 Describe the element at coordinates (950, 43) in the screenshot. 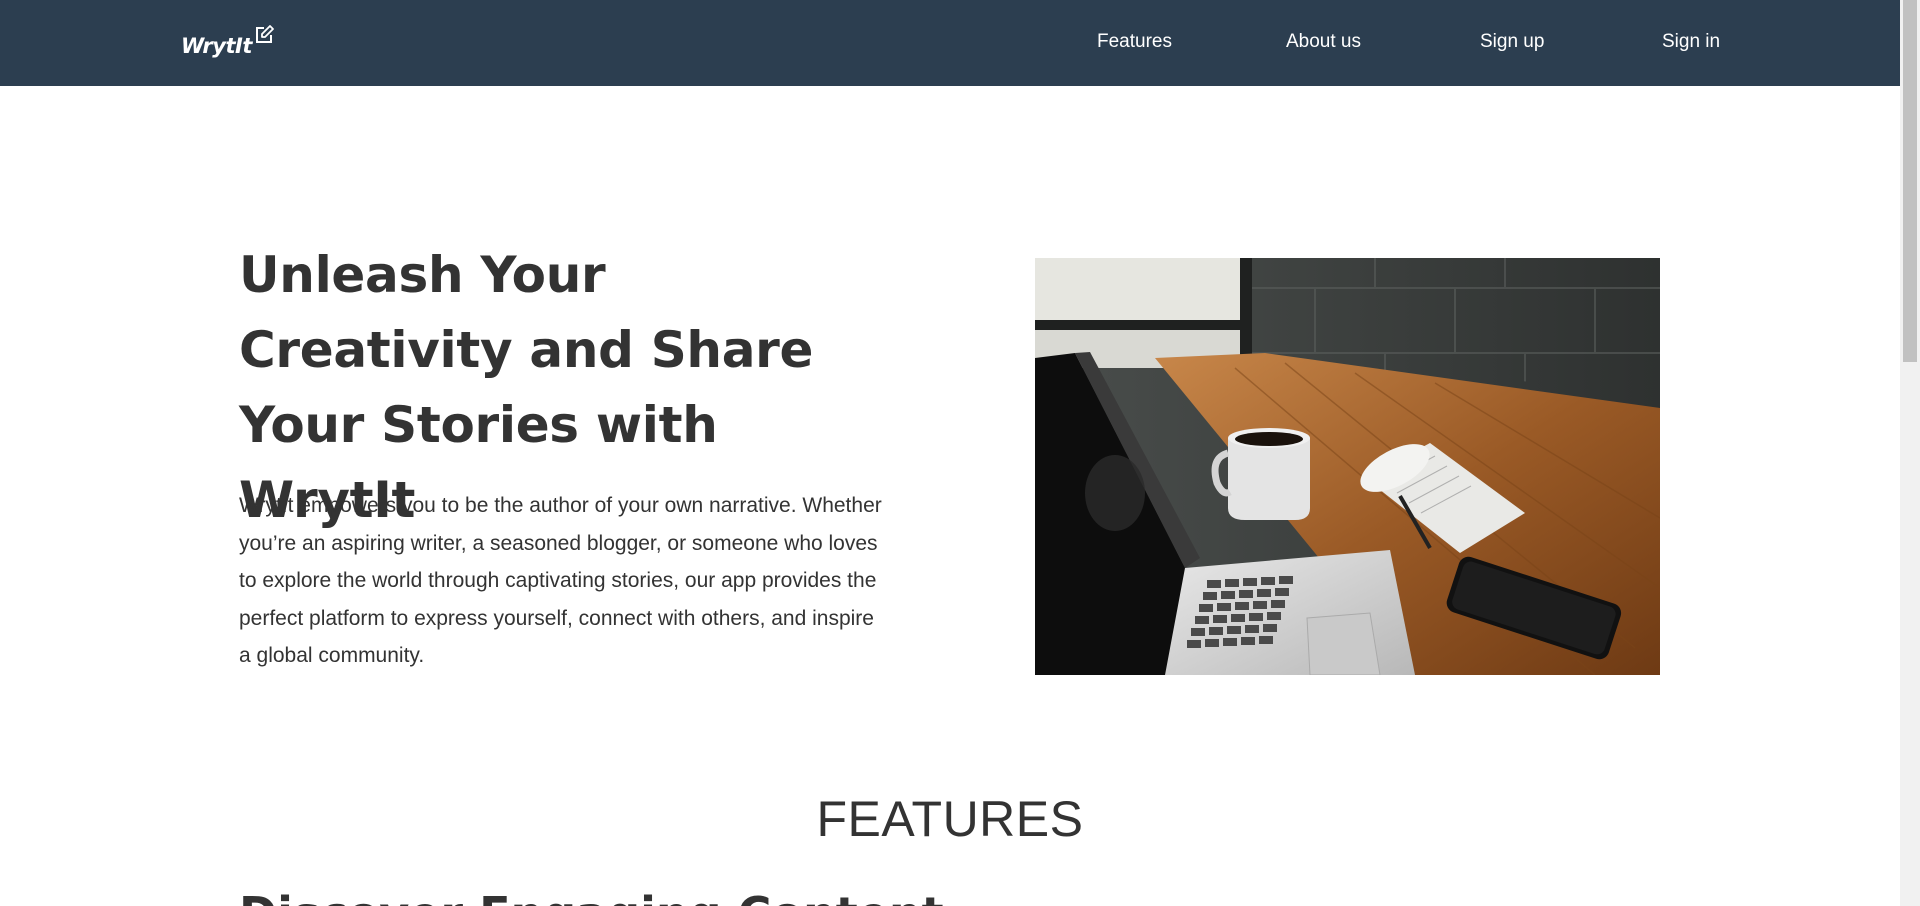

I see `navbar: WrytIt Features About us Sign up Sign in` at that location.